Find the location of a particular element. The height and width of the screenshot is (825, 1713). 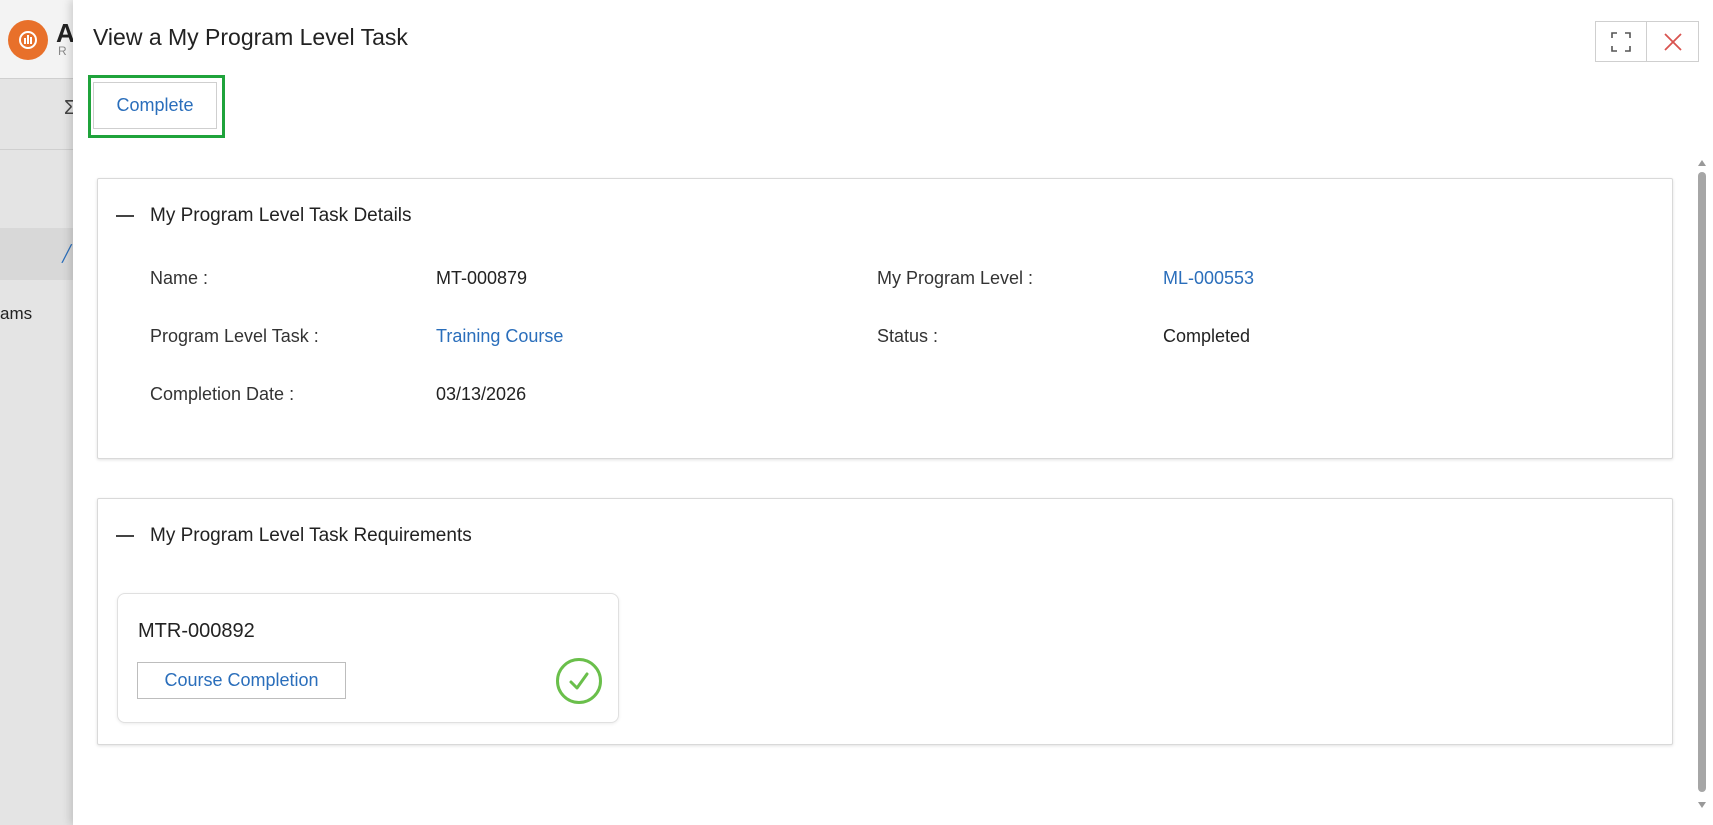

expand-icon is located at coordinates (1621, 41).